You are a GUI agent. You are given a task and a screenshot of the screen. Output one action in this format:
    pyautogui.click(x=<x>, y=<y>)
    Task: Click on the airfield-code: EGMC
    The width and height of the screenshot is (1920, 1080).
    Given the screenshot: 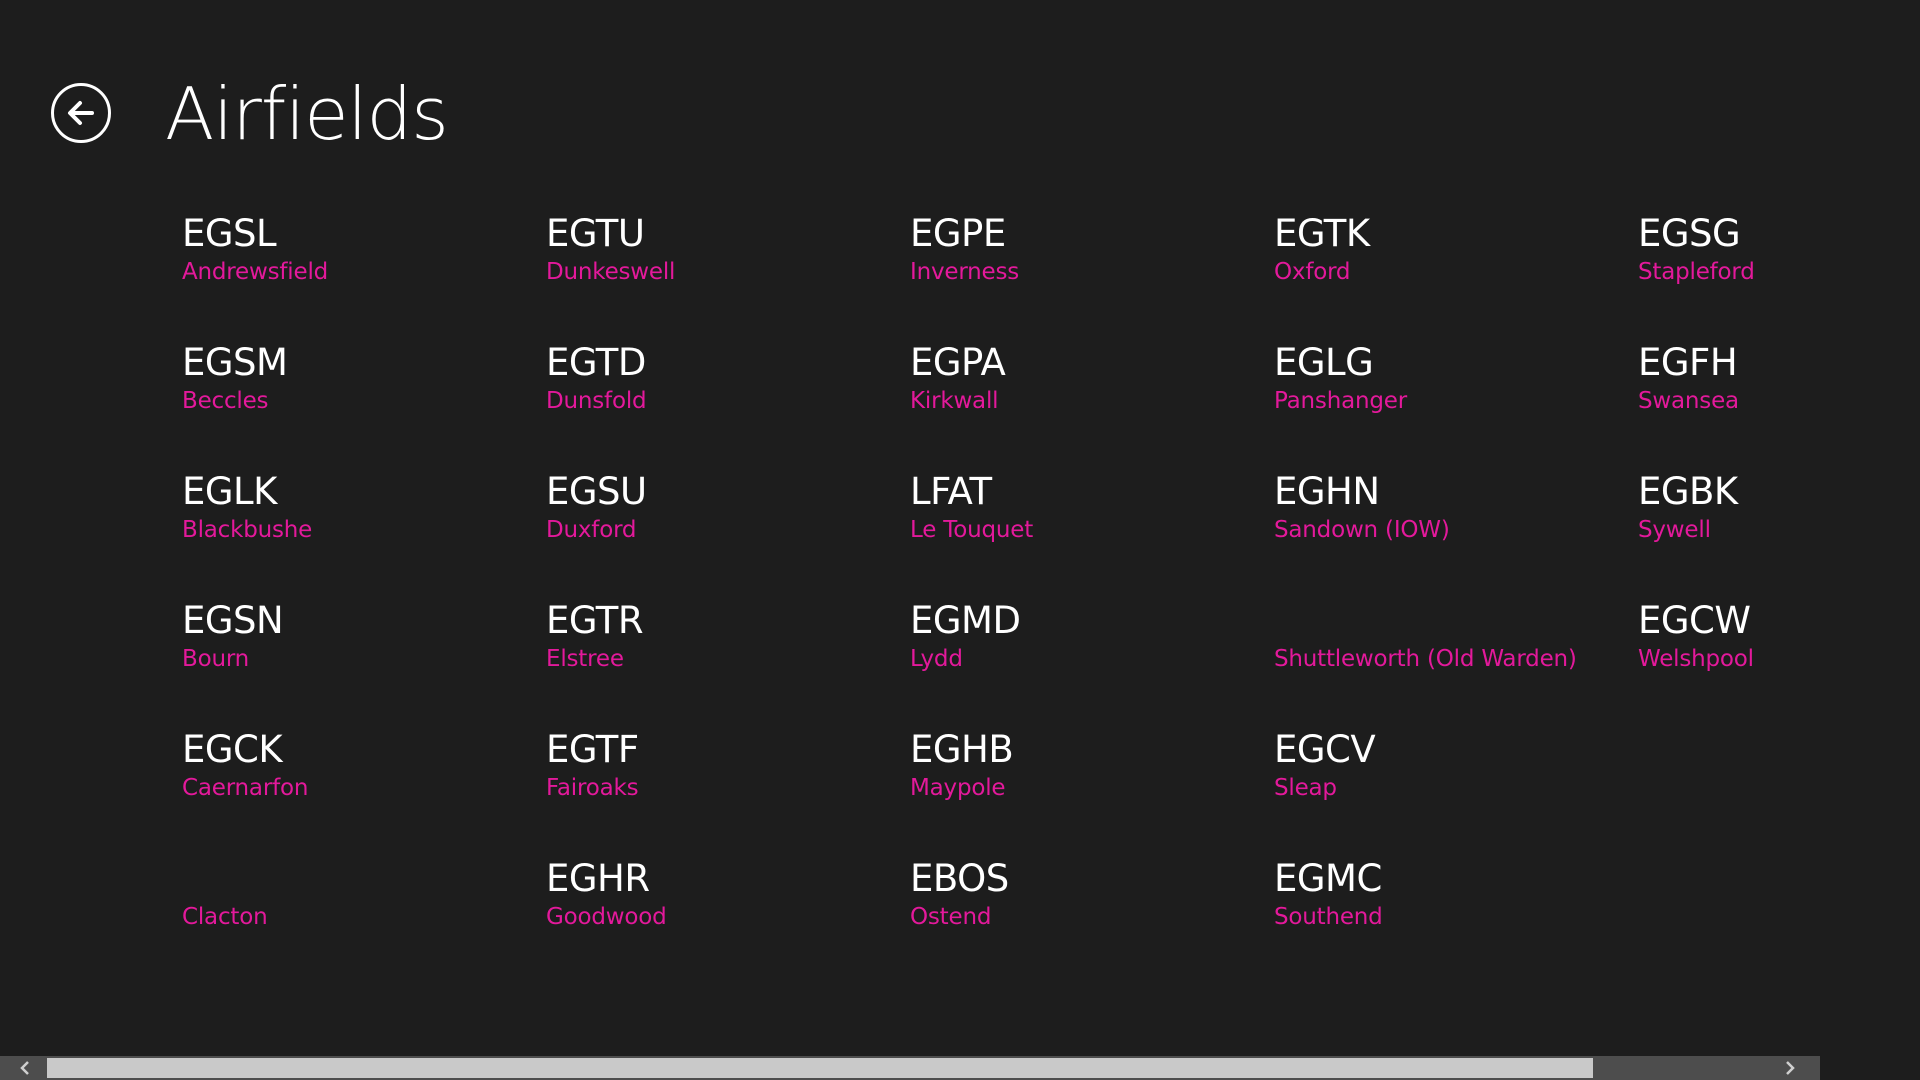 What is the action you would take?
    pyautogui.click(x=1328, y=878)
    